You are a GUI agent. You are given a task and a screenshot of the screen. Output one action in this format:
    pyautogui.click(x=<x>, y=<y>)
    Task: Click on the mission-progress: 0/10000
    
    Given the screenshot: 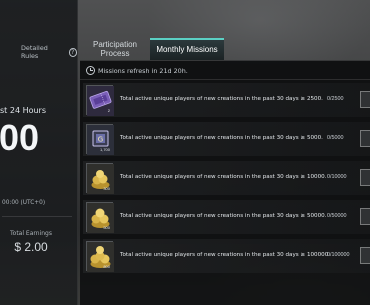 What is the action you would take?
    pyautogui.click(x=337, y=177)
    